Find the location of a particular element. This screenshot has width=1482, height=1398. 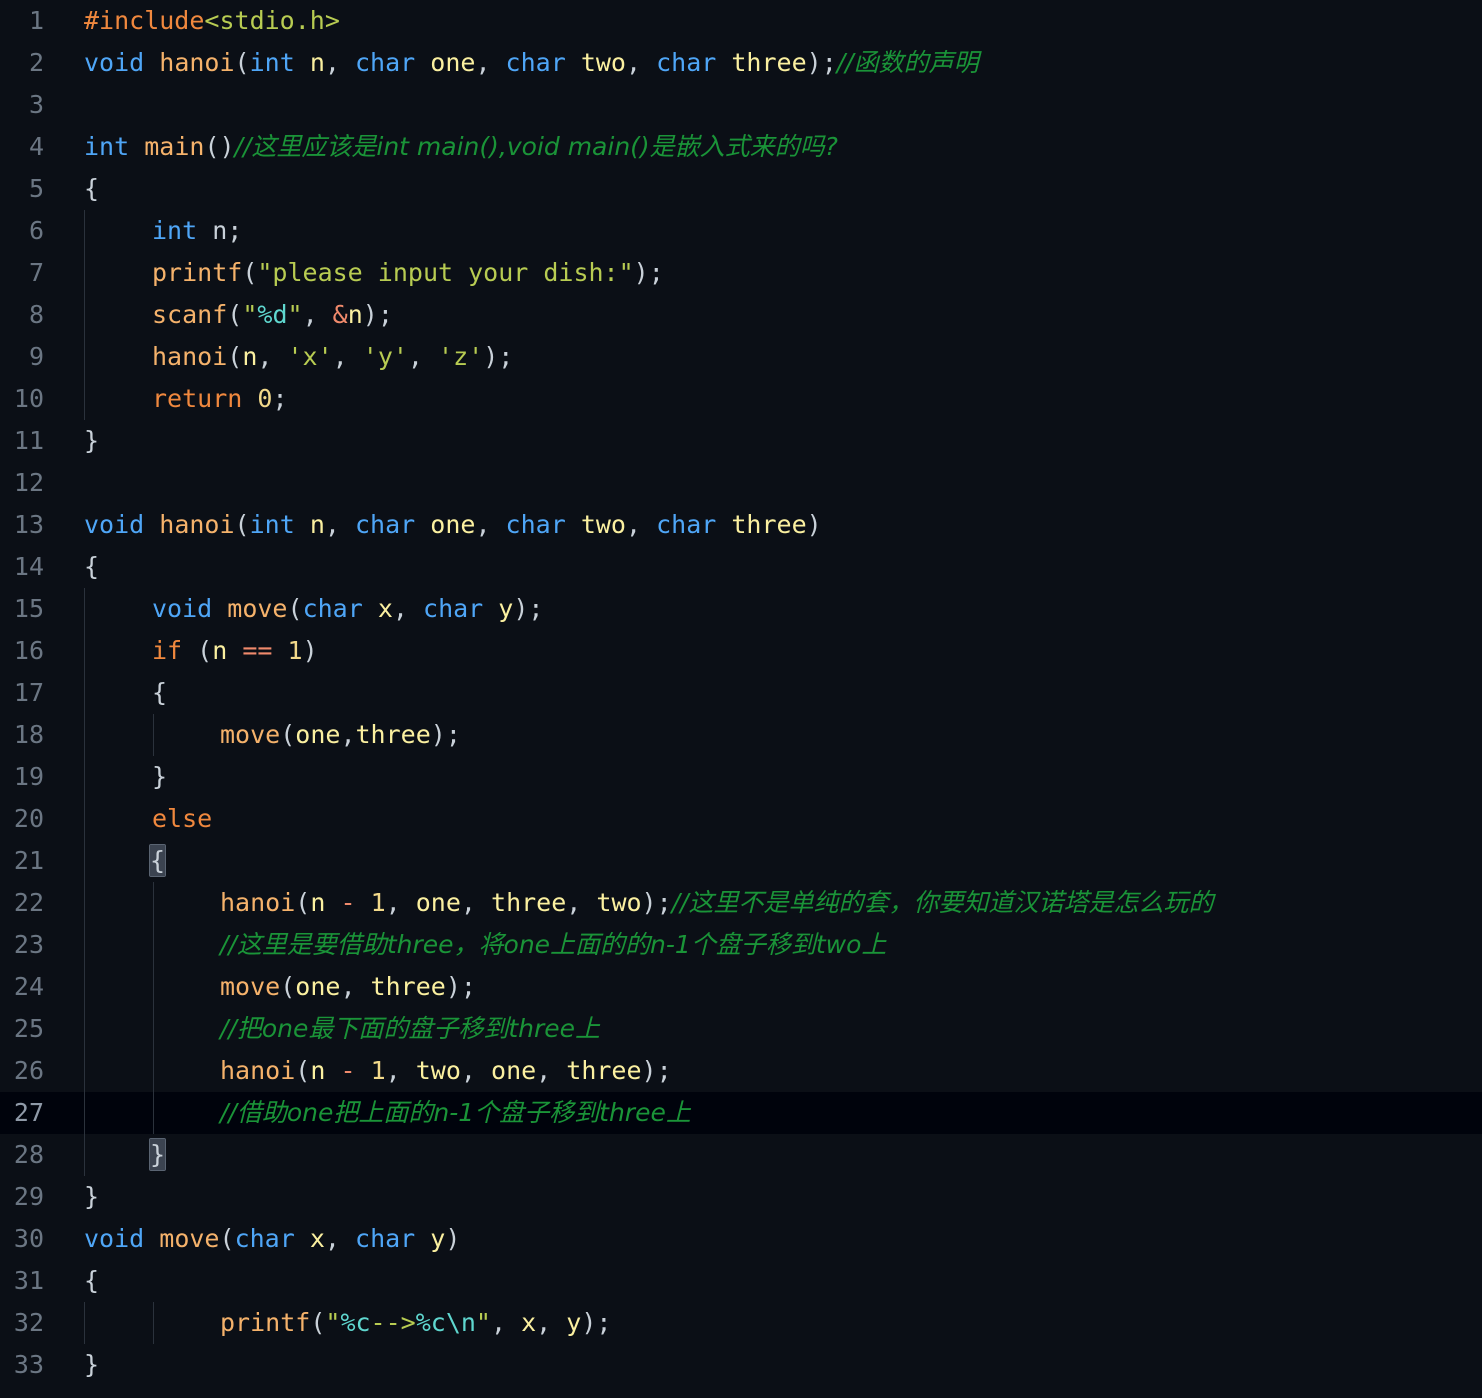

token-identifier: x is located at coordinates (317, 1238).